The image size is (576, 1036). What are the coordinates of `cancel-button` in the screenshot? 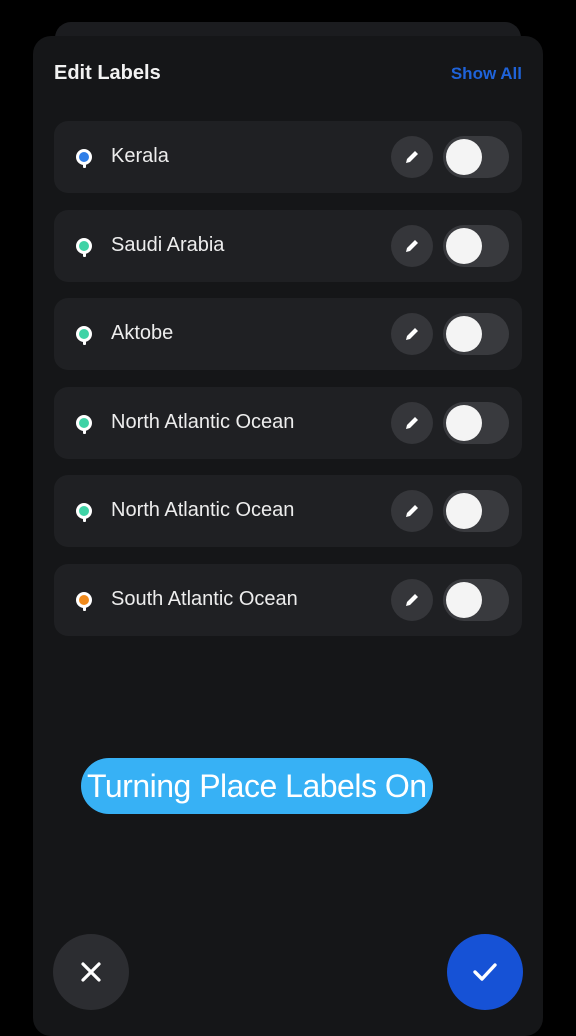 It's located at (91, 972).